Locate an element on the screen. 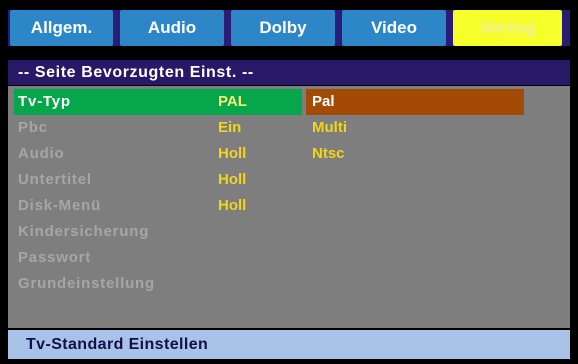  tab-bar: Allgem. Audio Dolby Video Vorzug is located at coordinates (289, 28).